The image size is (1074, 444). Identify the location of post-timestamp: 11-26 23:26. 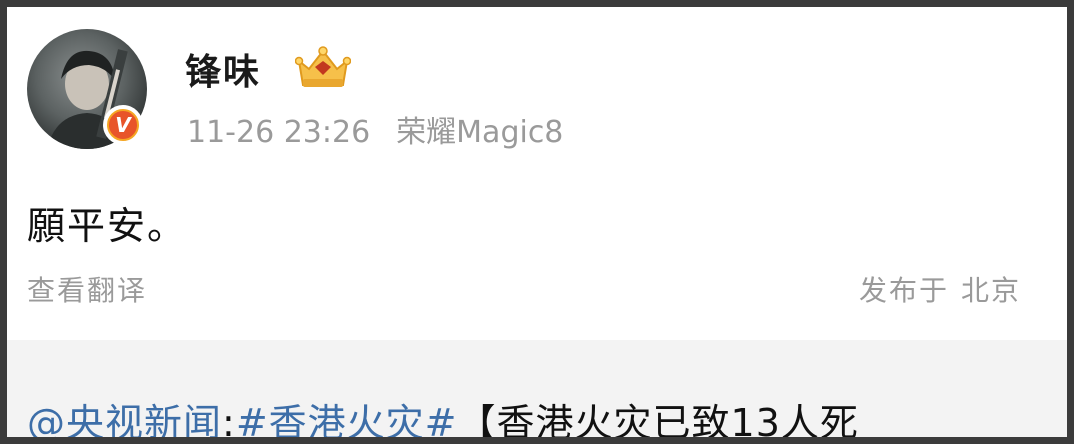
(279, 132).